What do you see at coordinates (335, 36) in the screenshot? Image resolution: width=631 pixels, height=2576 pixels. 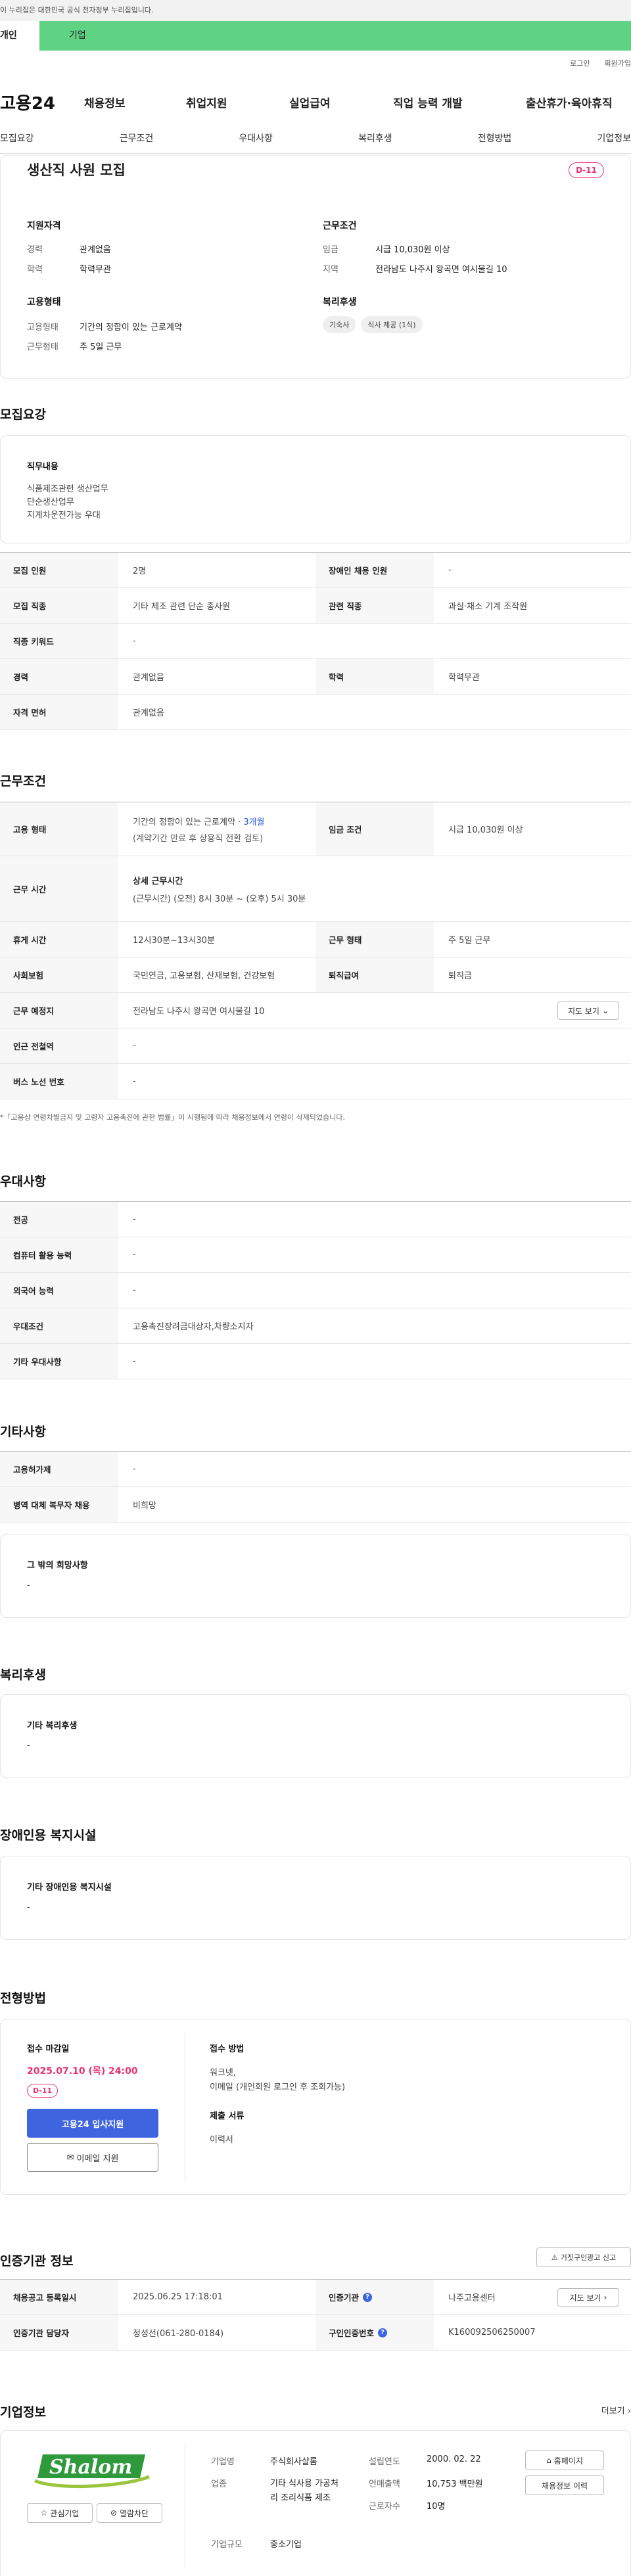 I see `tab-company: 기업` at bounding box center [335, 36].